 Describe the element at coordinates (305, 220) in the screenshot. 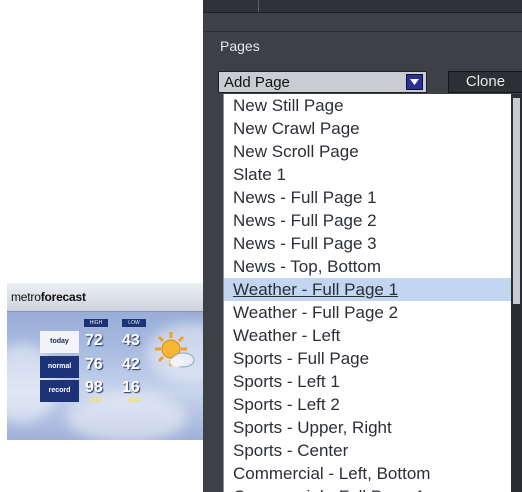

I see `dropdown-item-label: News - Full Page 2` at that location.